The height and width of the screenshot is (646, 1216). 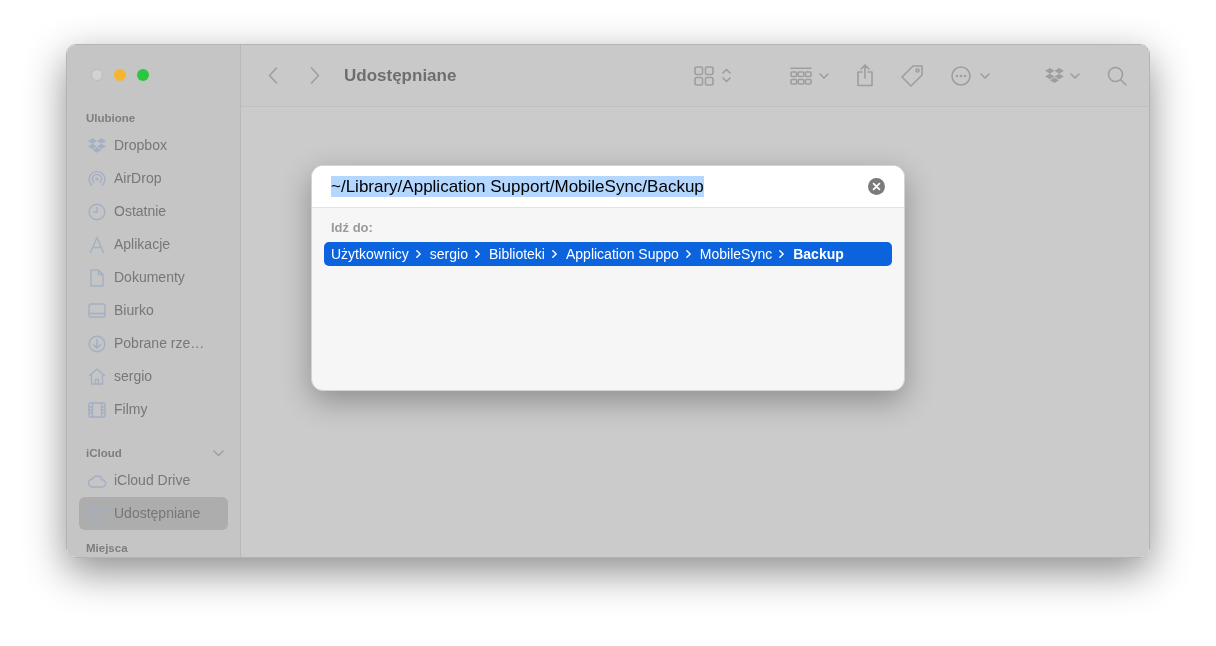 I want to click on desktop-icon, so click(x=97, y=310).